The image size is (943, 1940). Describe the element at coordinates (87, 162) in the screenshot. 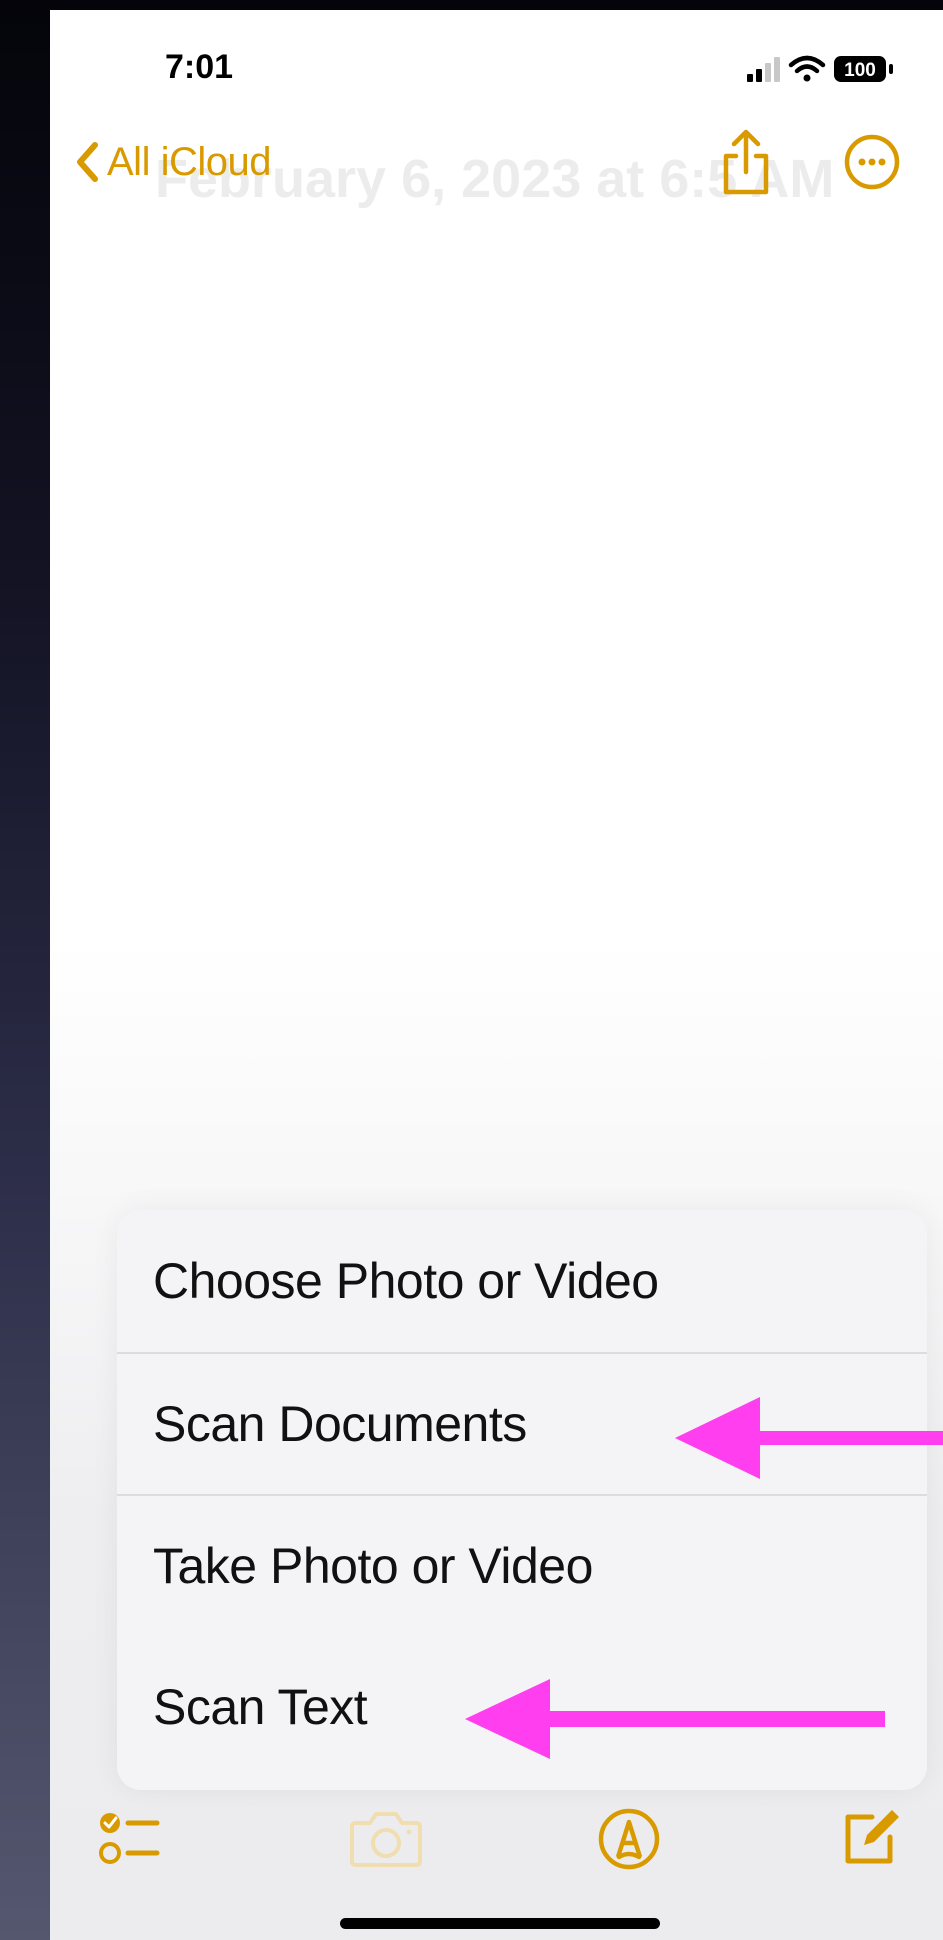

I see `chevron-left-icon` at that location.